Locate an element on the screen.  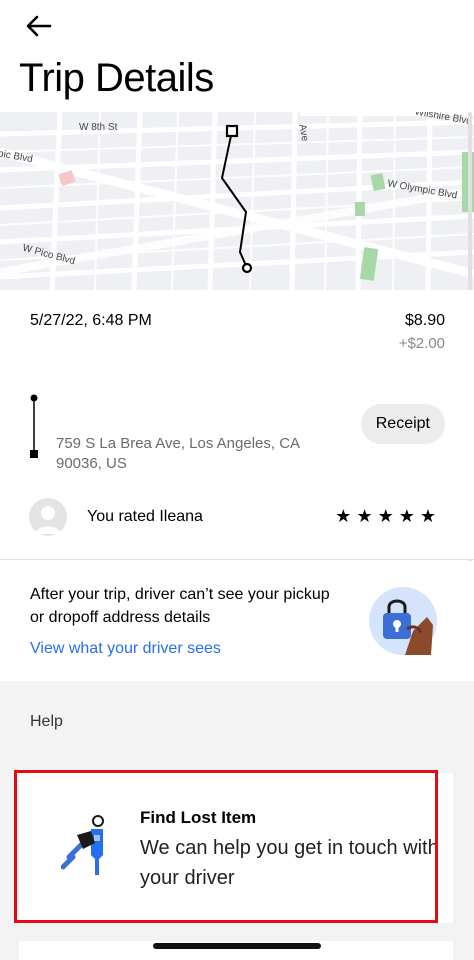
rating-stars: ★ ★ ★ ★ ★ is located at coordinates (385, 516).